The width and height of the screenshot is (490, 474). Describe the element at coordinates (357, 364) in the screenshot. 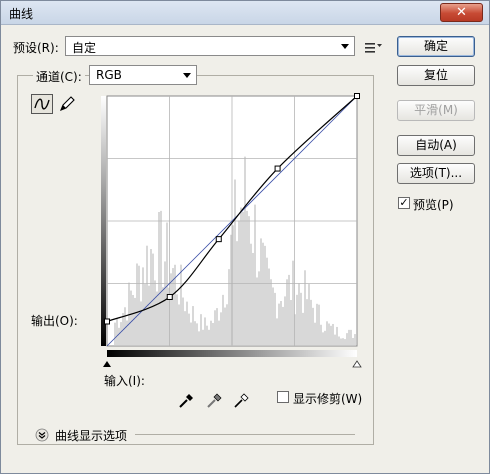

I see `white-point-slider` at that location.